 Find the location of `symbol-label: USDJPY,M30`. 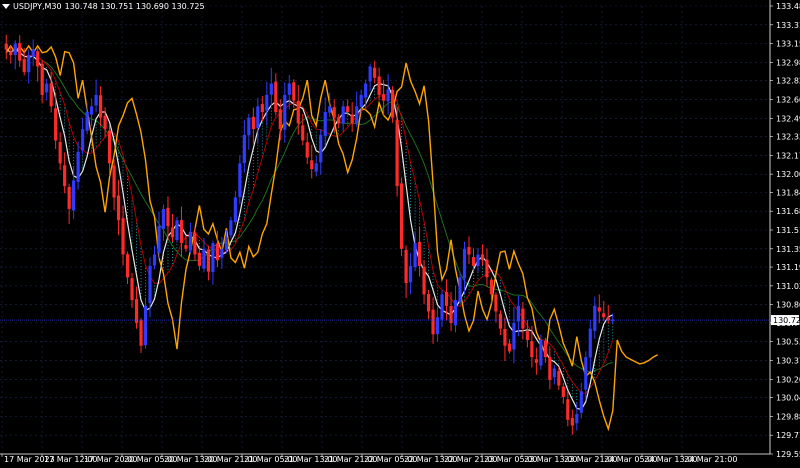

symbol-label: USDJPY,M30 is located at coordinates (37, 6).